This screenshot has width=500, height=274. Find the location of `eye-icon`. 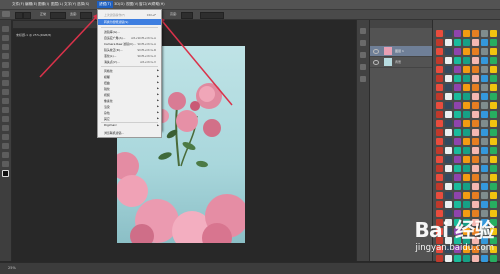

eye-icon is located at coordinates (376, 51).